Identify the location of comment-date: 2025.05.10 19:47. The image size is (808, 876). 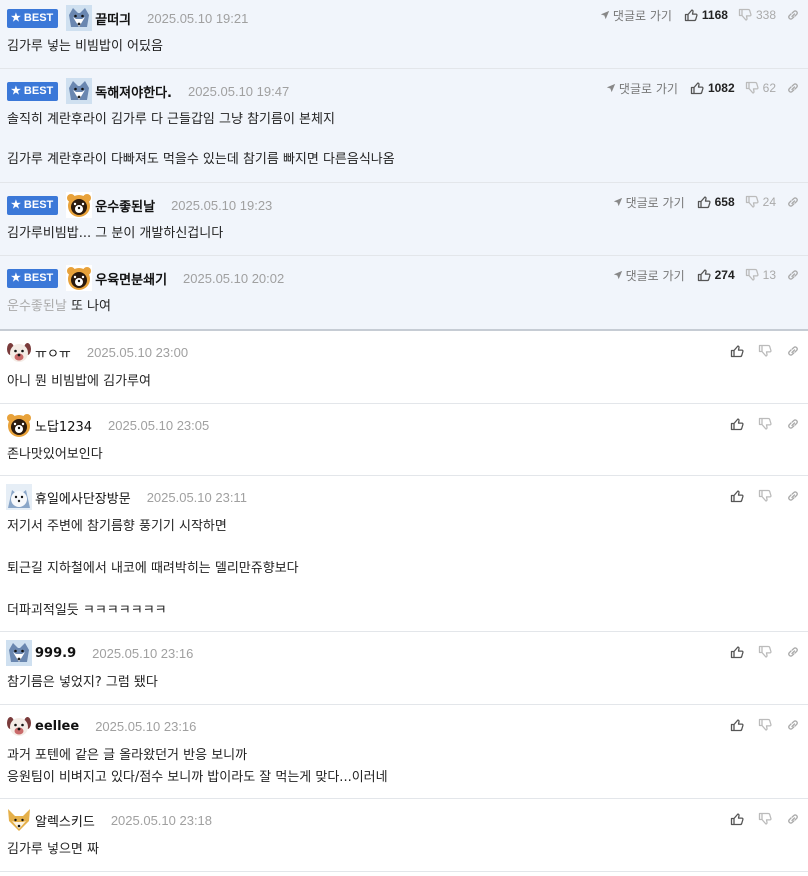
(238, 91).